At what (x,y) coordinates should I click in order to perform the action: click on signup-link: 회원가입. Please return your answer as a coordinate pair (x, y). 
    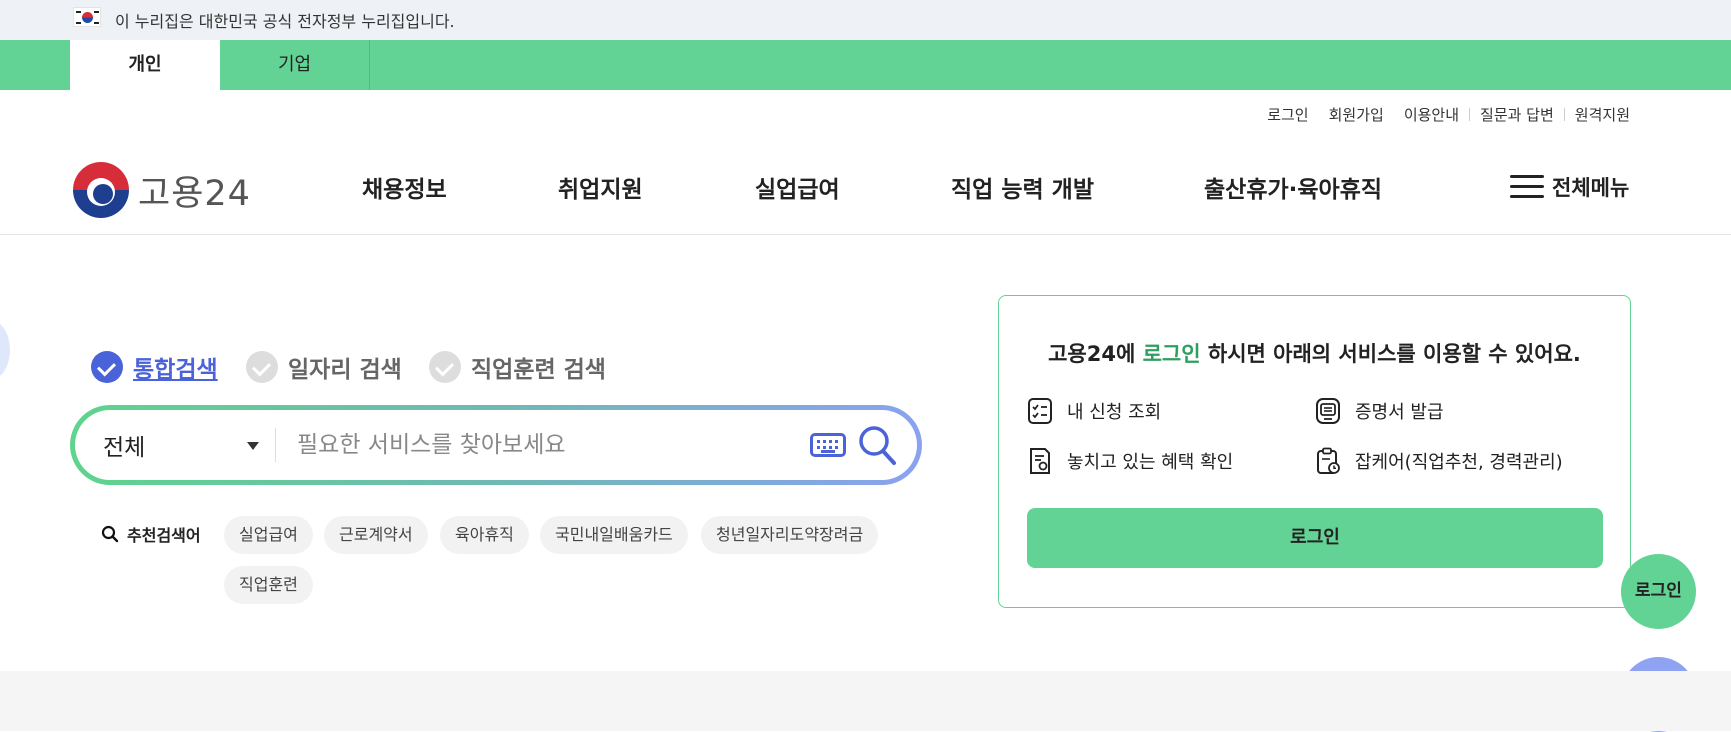
    Looking at the image, I should click on (1356, 114).